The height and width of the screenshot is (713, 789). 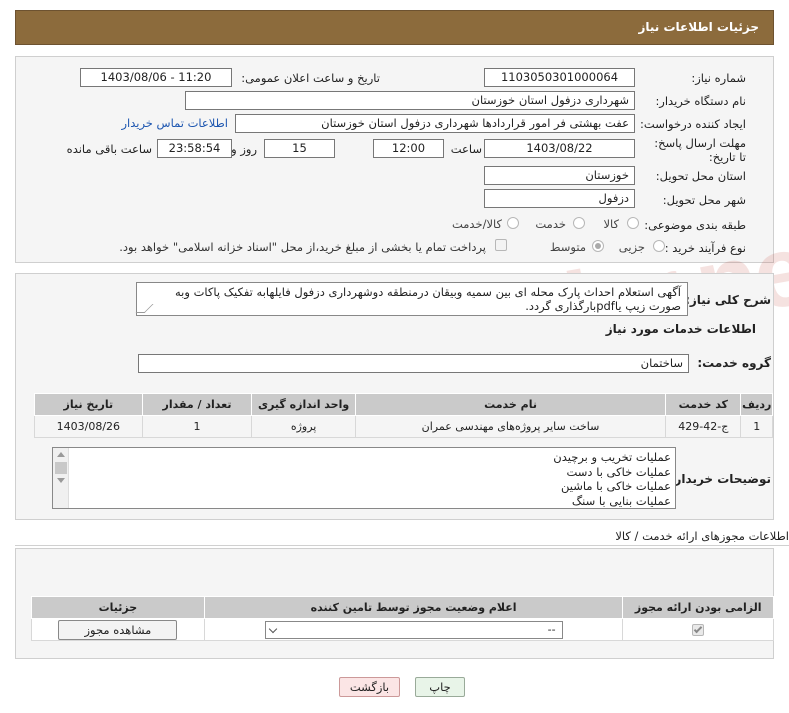 I want to click on process-medium-radio, so click(x=598, y=246).